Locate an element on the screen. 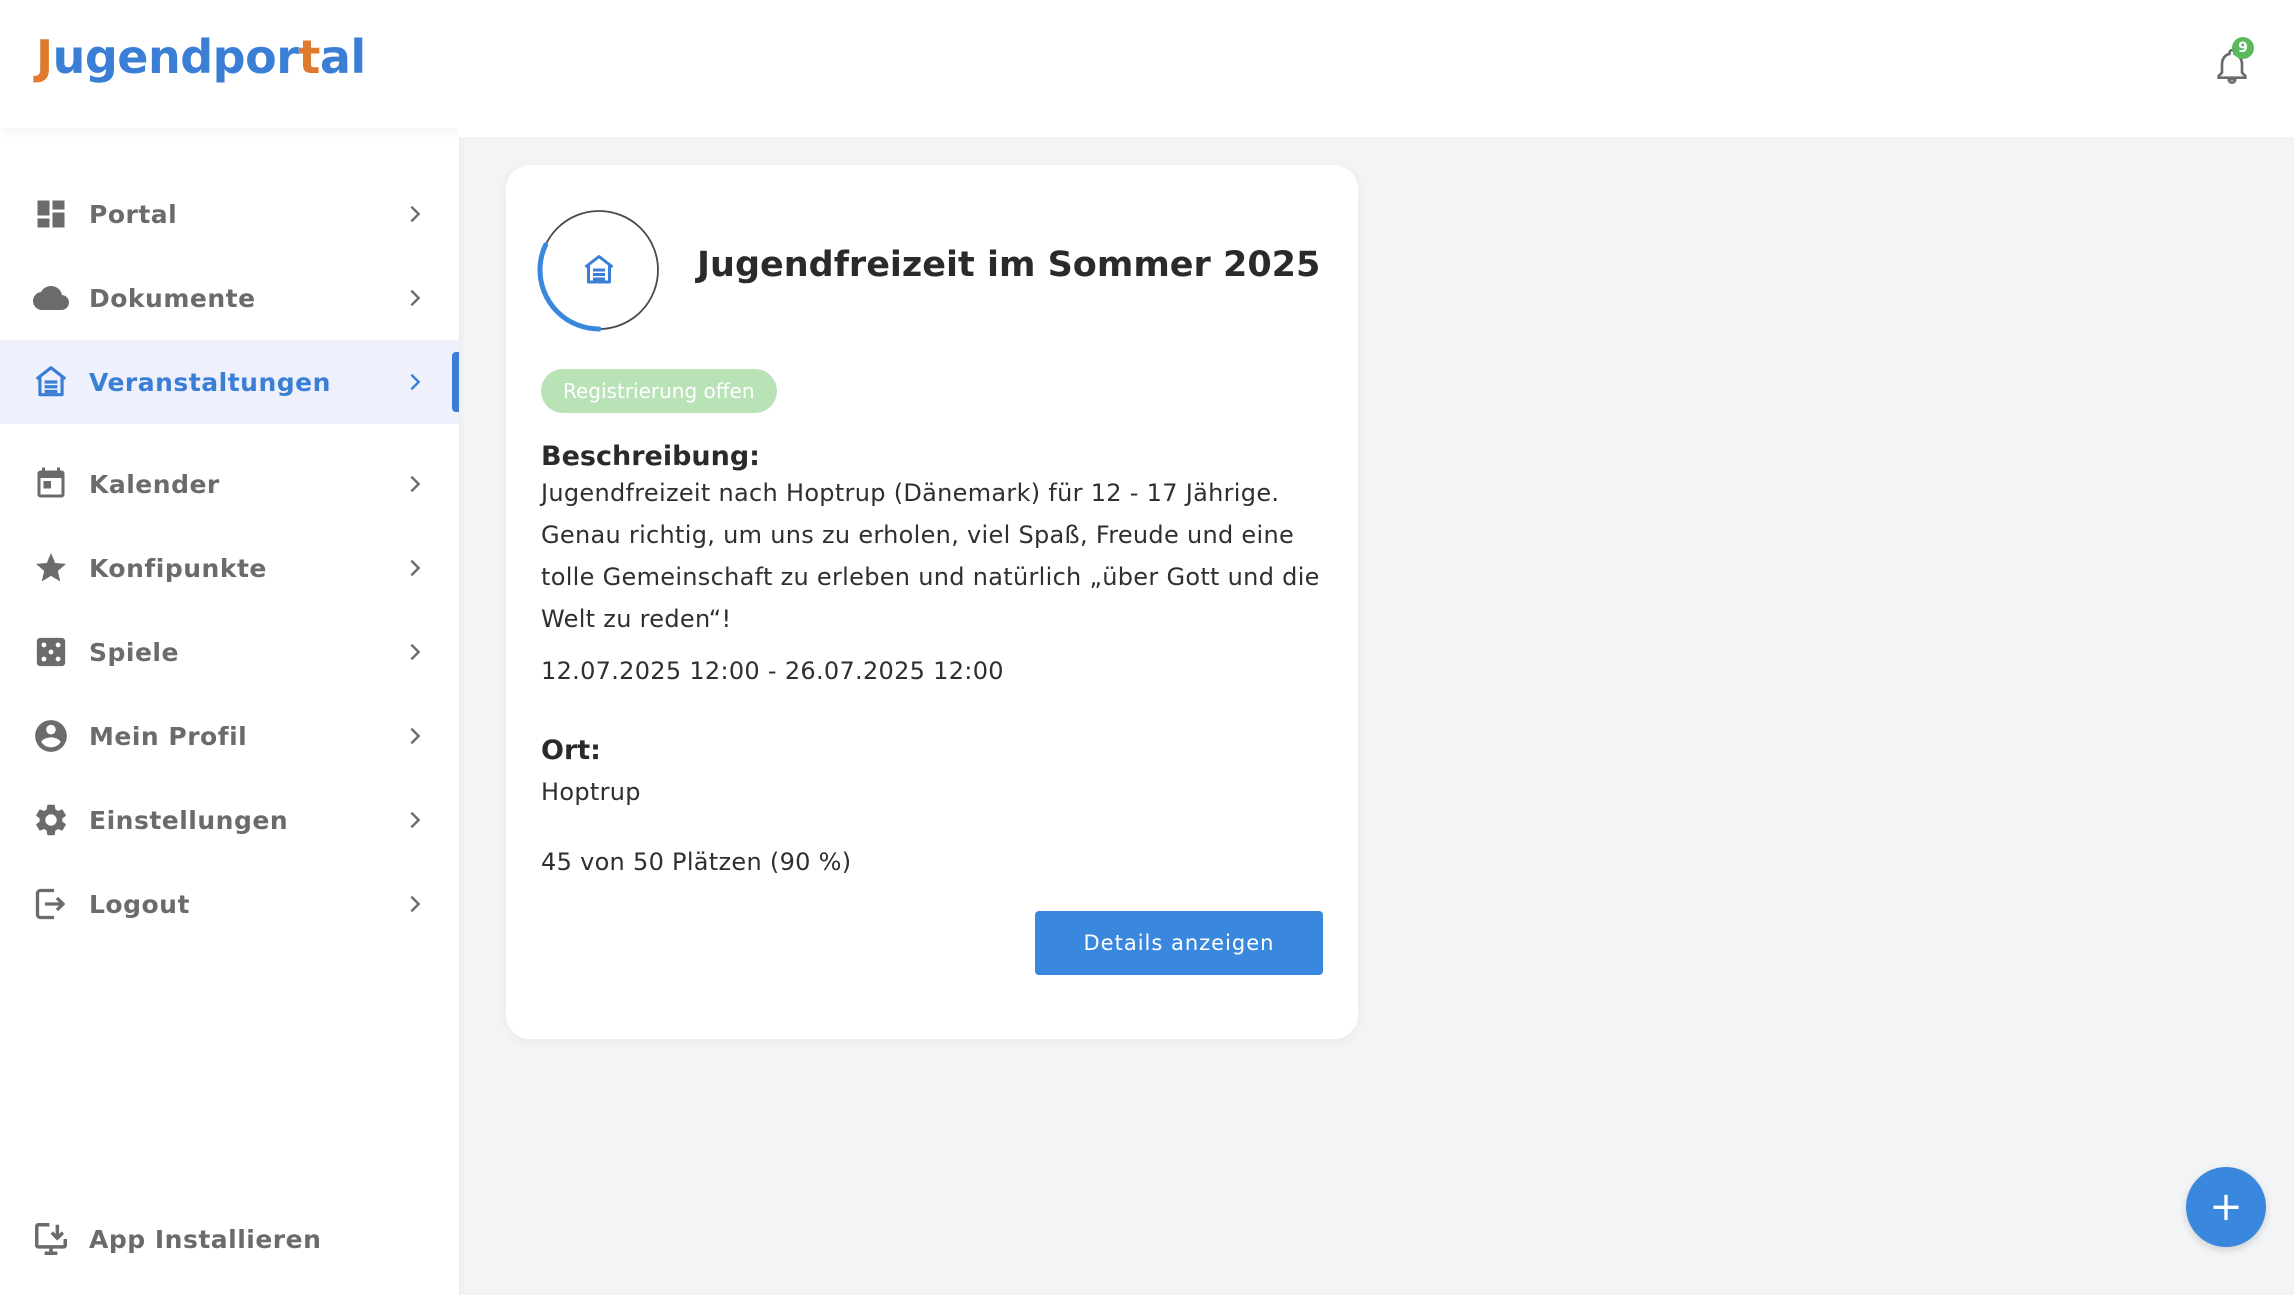 Image resolution: width=2294 pixels, height=1295 pixels. install-desktop-icon is located at coordinates (51, 1239).